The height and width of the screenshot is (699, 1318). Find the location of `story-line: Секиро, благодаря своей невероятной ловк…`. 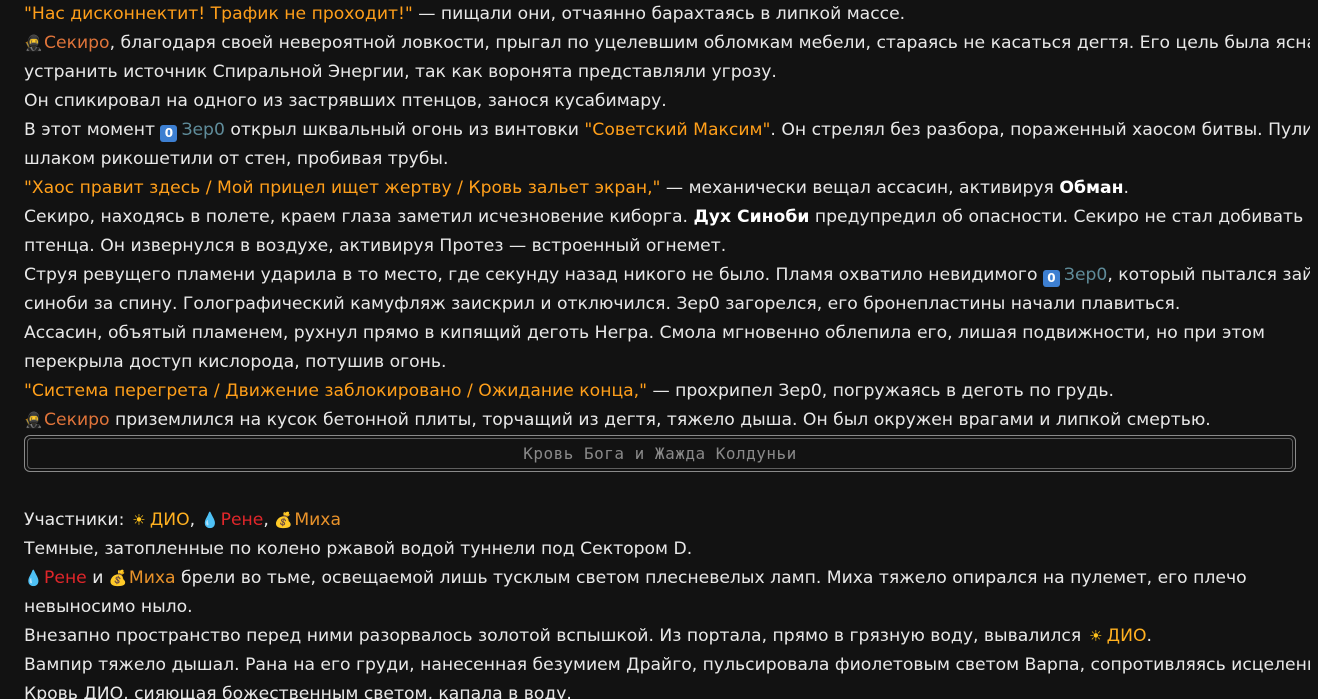

story-line: Секиро, благодаря своей невероятной ловк… is located at coordinates (667, 43).